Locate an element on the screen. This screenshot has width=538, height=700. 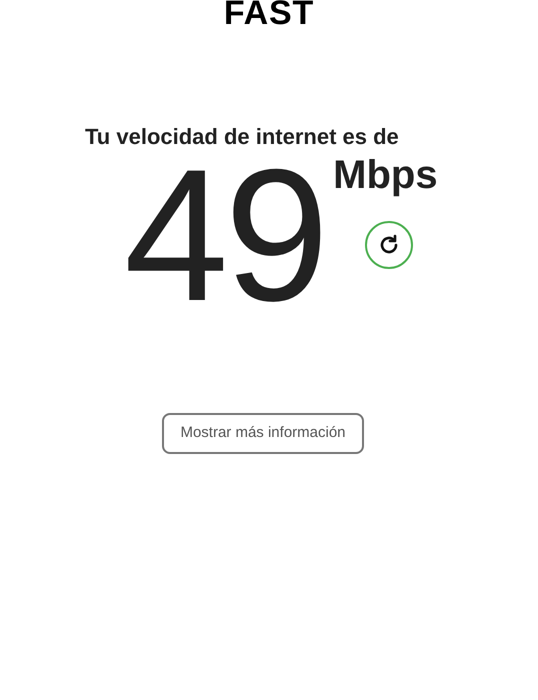
refresh-button is located at coordinates (389, 245).